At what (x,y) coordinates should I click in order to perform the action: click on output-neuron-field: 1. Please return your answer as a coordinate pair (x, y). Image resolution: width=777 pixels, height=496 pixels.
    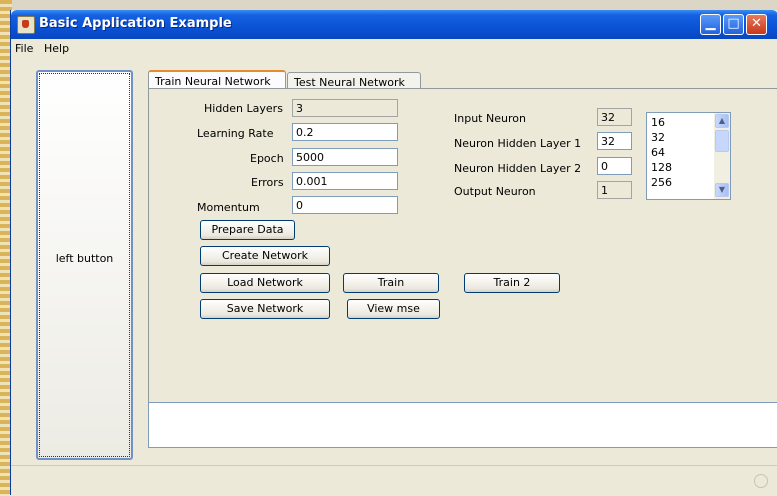
    Looking at the image, I should click on (614, 190).